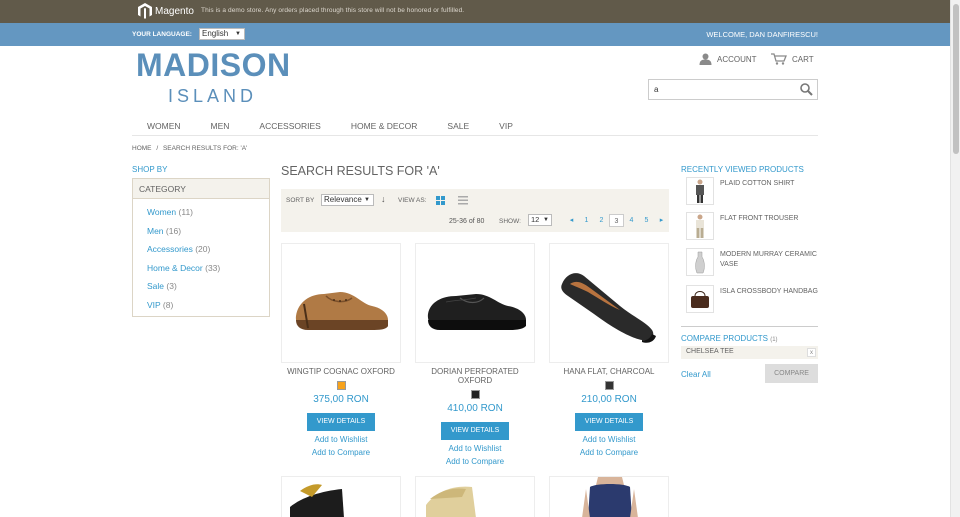  What do you see at coordinates (201, 286) in the screenshot?
I see `category-item-sale: Sale (3)` at bounding box center [201, 286].